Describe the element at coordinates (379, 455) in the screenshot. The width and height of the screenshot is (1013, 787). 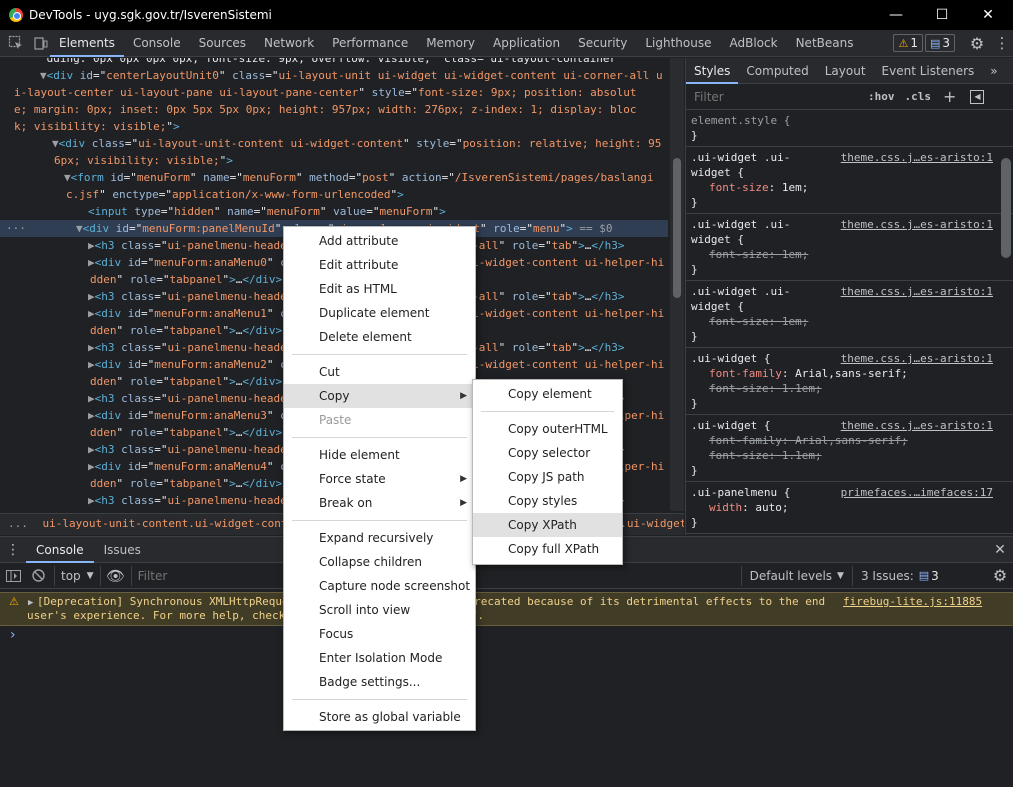
I see `menu-item-hide-element: Hide element` at that location.